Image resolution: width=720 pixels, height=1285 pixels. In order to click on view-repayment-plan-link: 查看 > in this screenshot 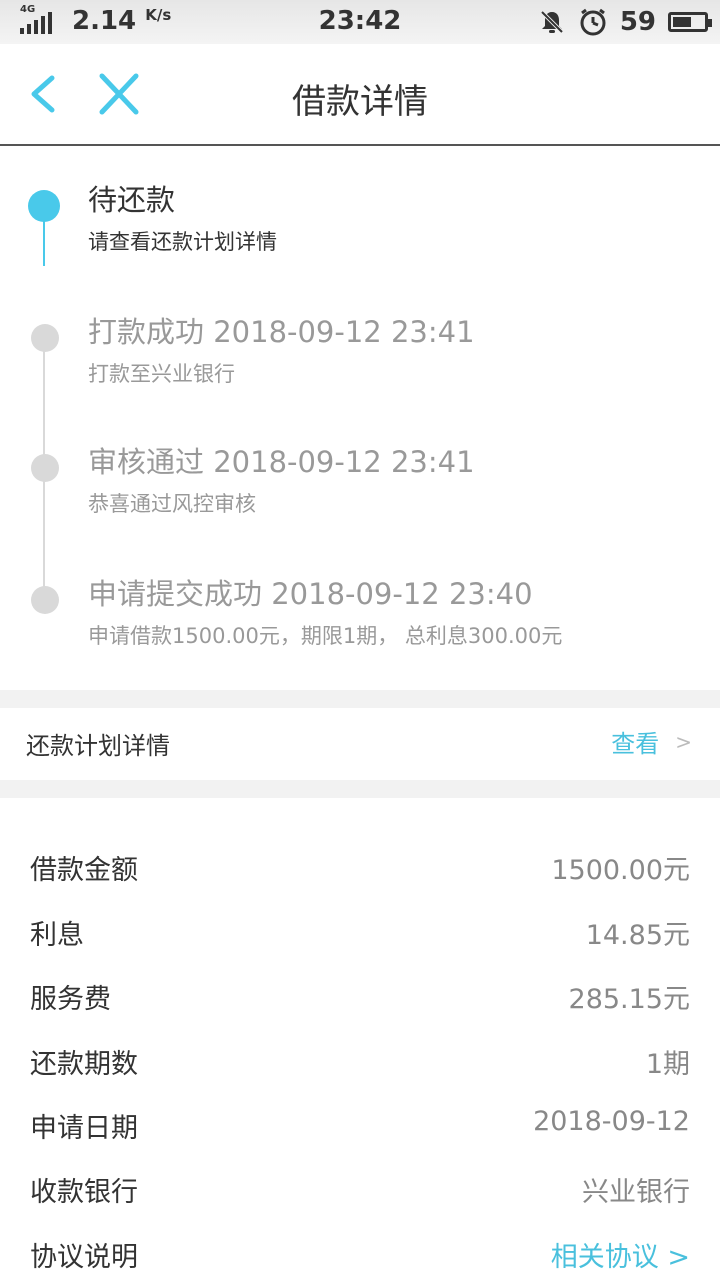, I will do `click(651, 741)`.